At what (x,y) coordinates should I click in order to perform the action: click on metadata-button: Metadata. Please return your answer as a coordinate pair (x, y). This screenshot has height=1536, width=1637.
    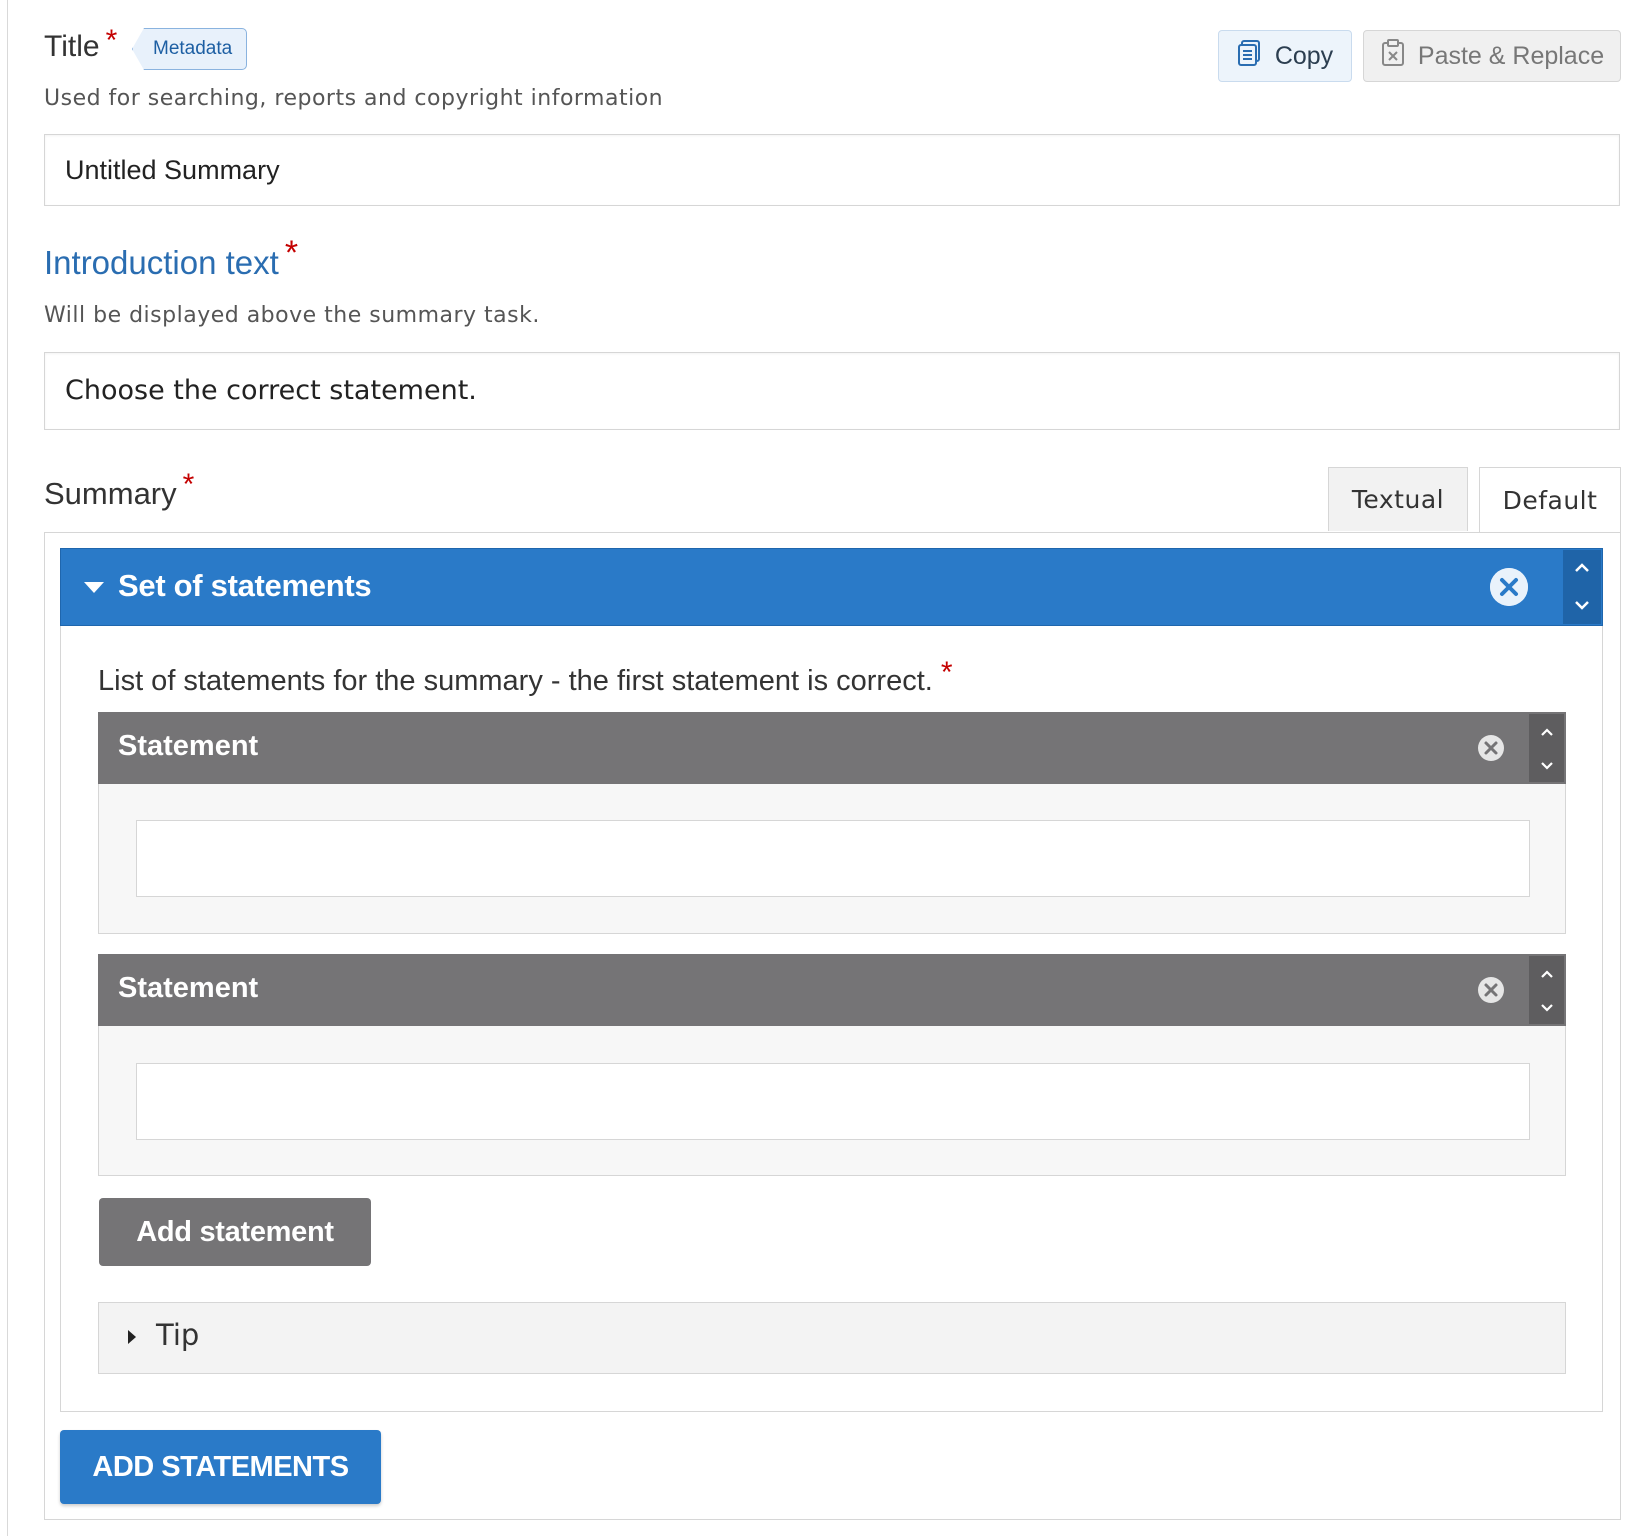
    Looking at the image, I should click on (190, 49).